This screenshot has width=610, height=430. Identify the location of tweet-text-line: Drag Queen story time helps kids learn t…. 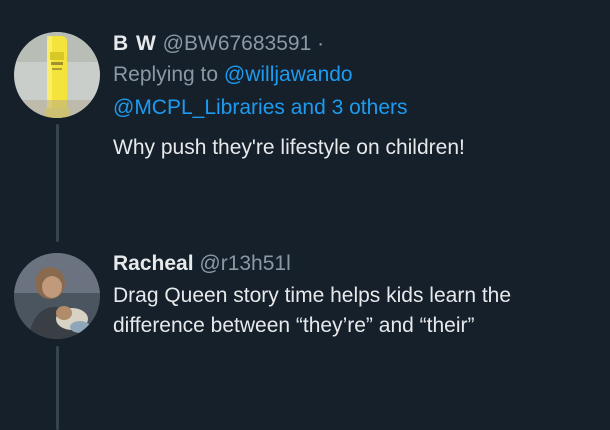
(312, 295).